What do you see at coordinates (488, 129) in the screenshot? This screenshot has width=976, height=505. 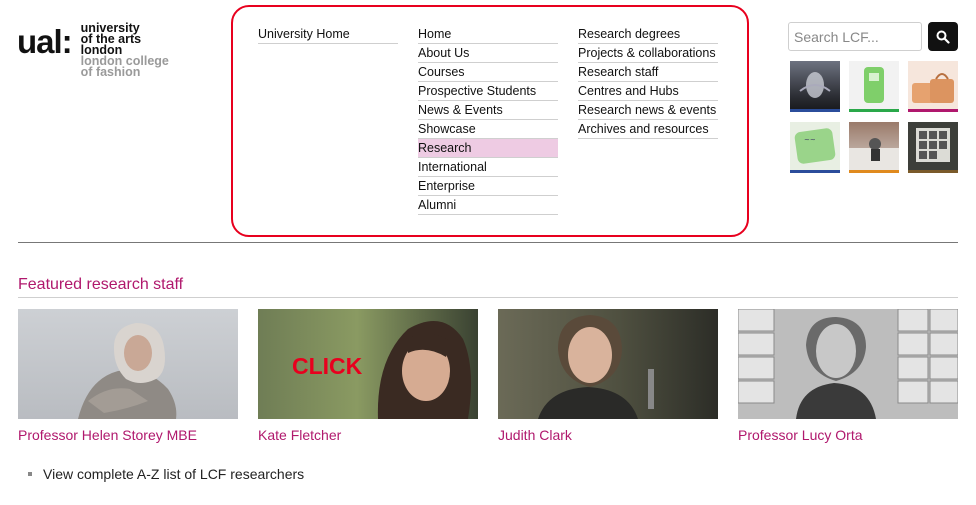 I see `nav-item-showcase: Showcase` at bounding box center [488, 129].